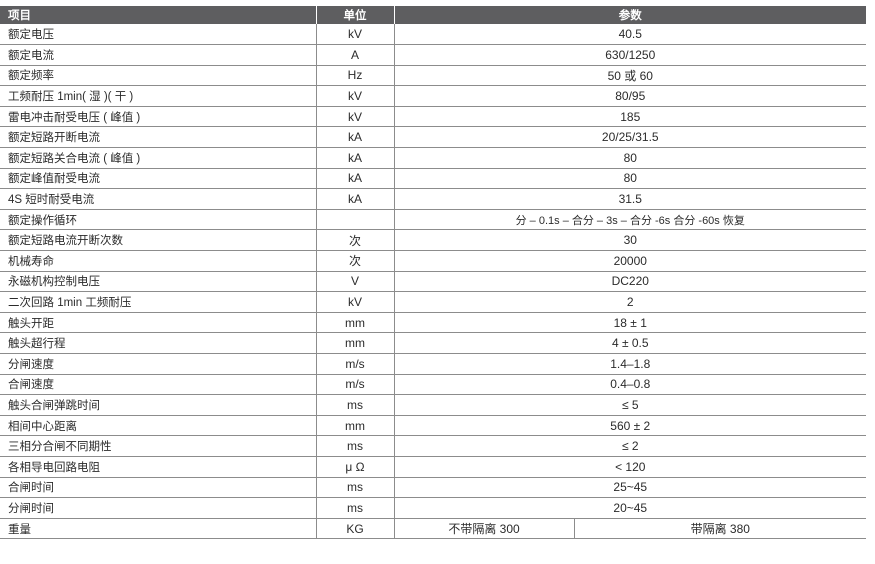 The height and width of the screenshot is (564, 875). I want to click on spec-table-header: 项目 单位 参数, so click(433, 15).